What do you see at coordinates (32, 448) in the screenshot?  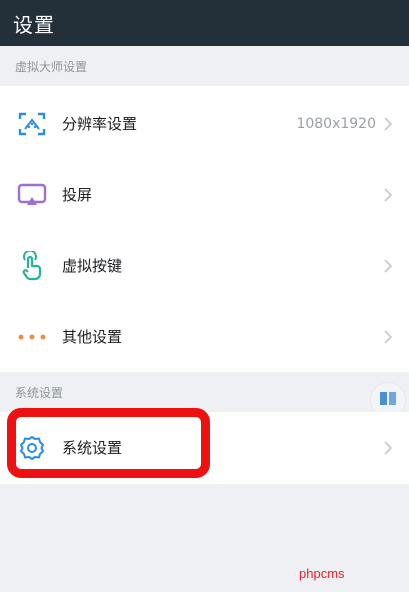 I see `gear-icon` at bounding box center [32, 448].